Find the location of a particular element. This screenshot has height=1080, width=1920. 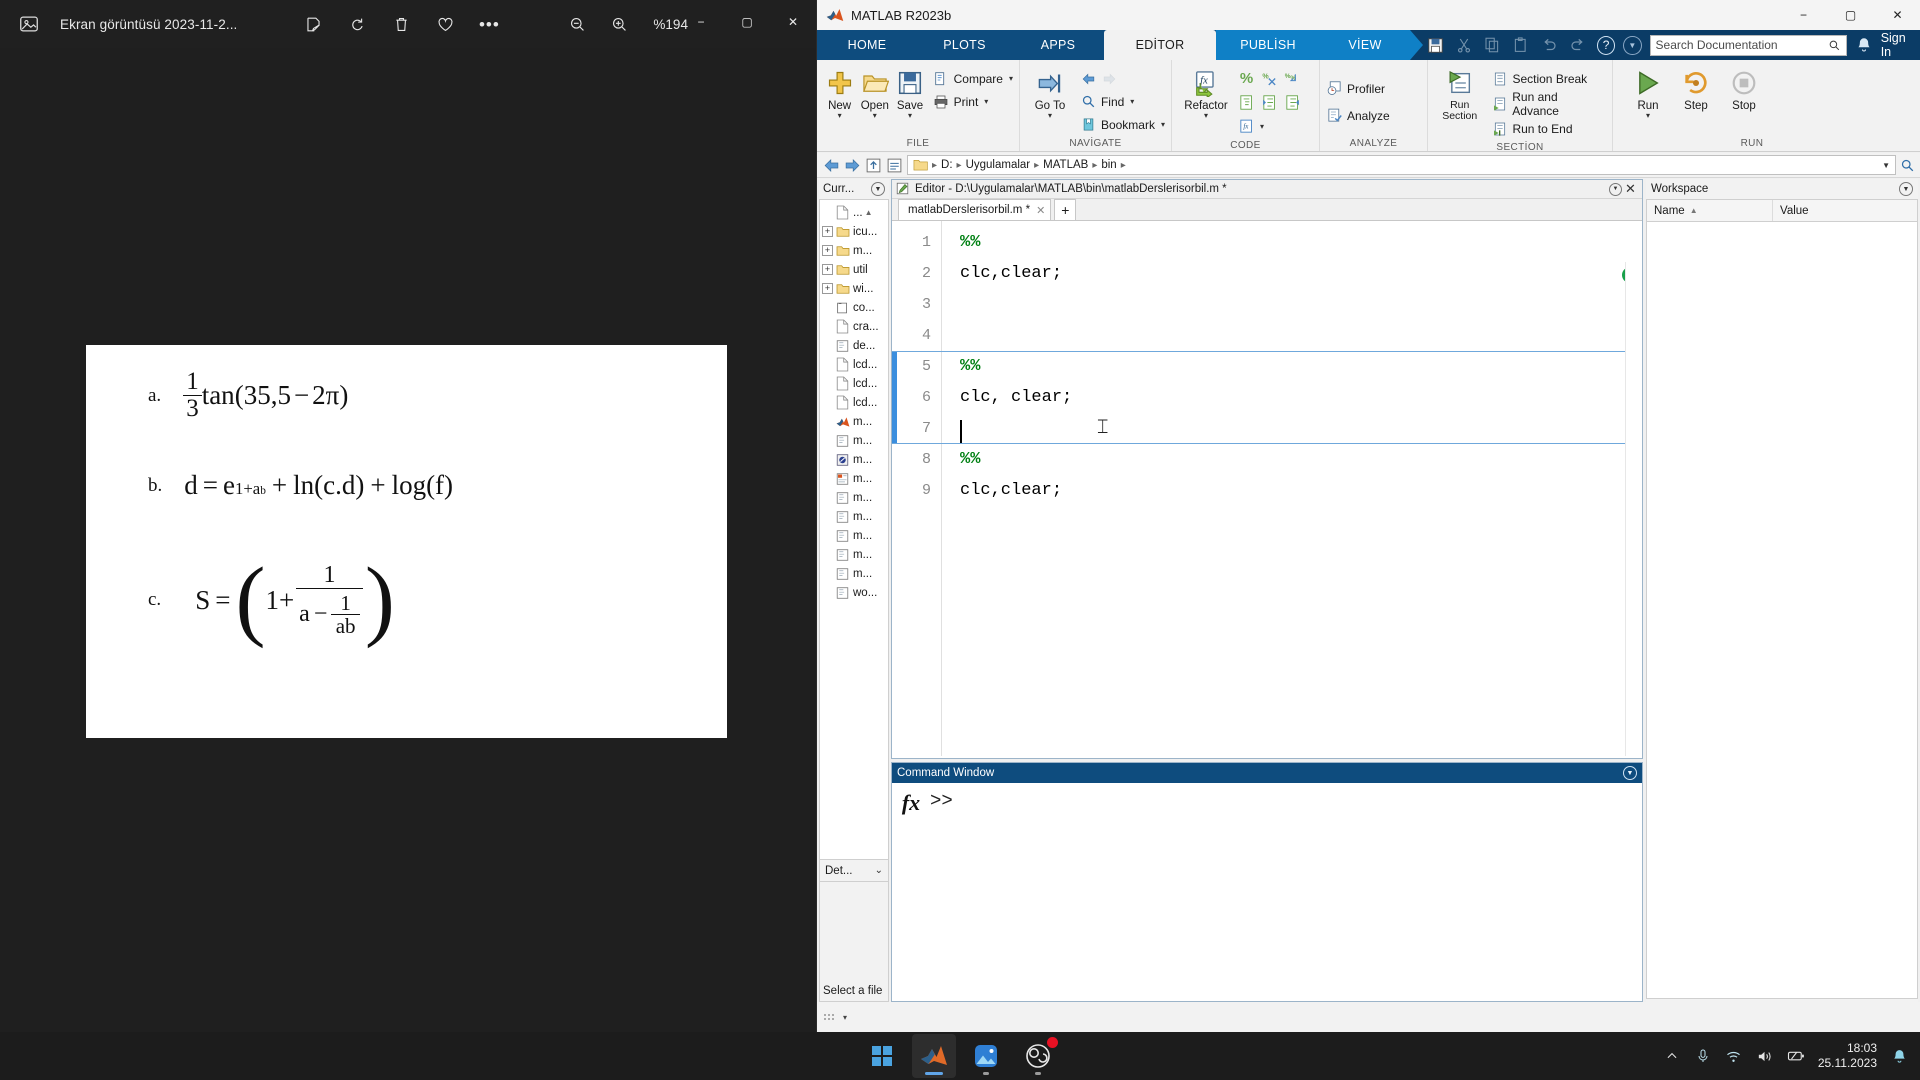

delete-icon is located at coordinates (401, 24).